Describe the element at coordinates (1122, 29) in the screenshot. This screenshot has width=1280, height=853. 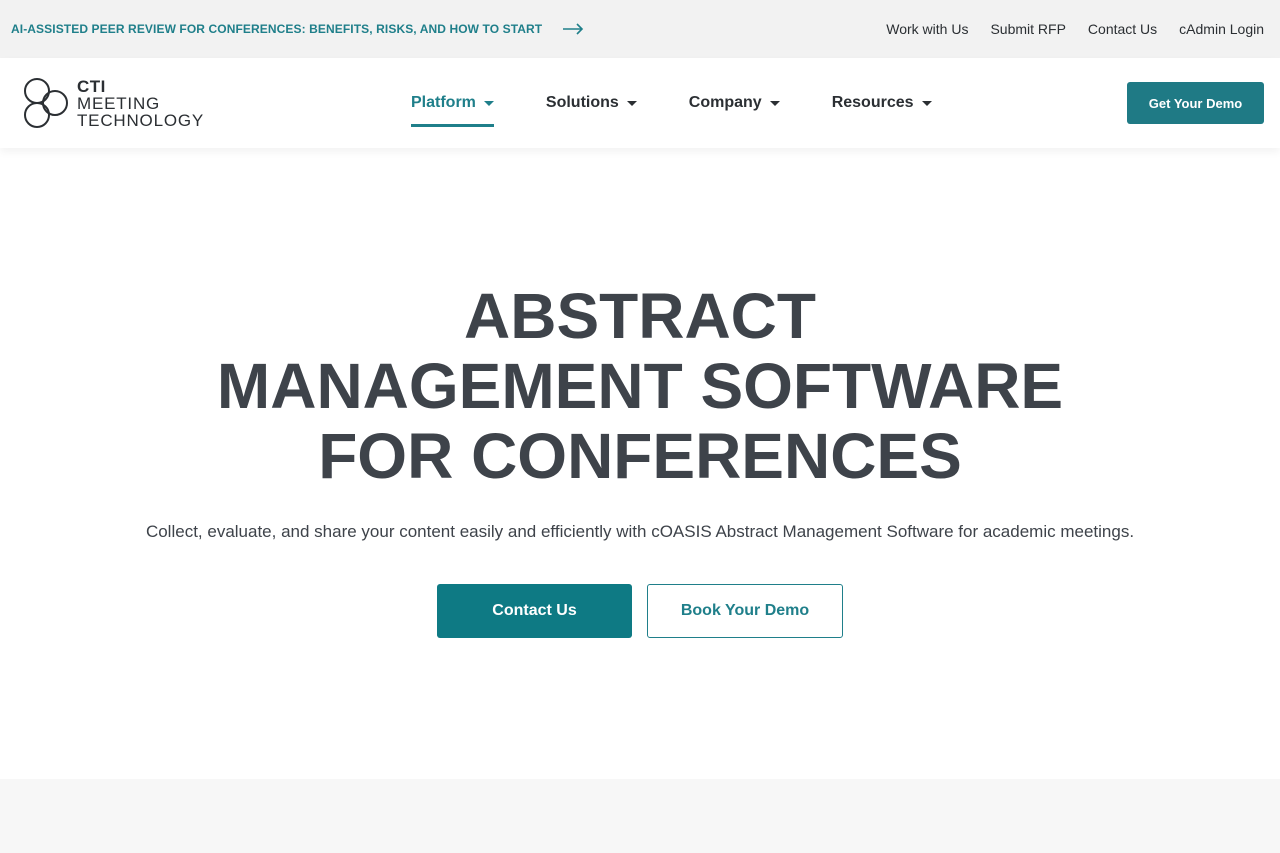
I see `contact-us-link: Contact Us` at that location.